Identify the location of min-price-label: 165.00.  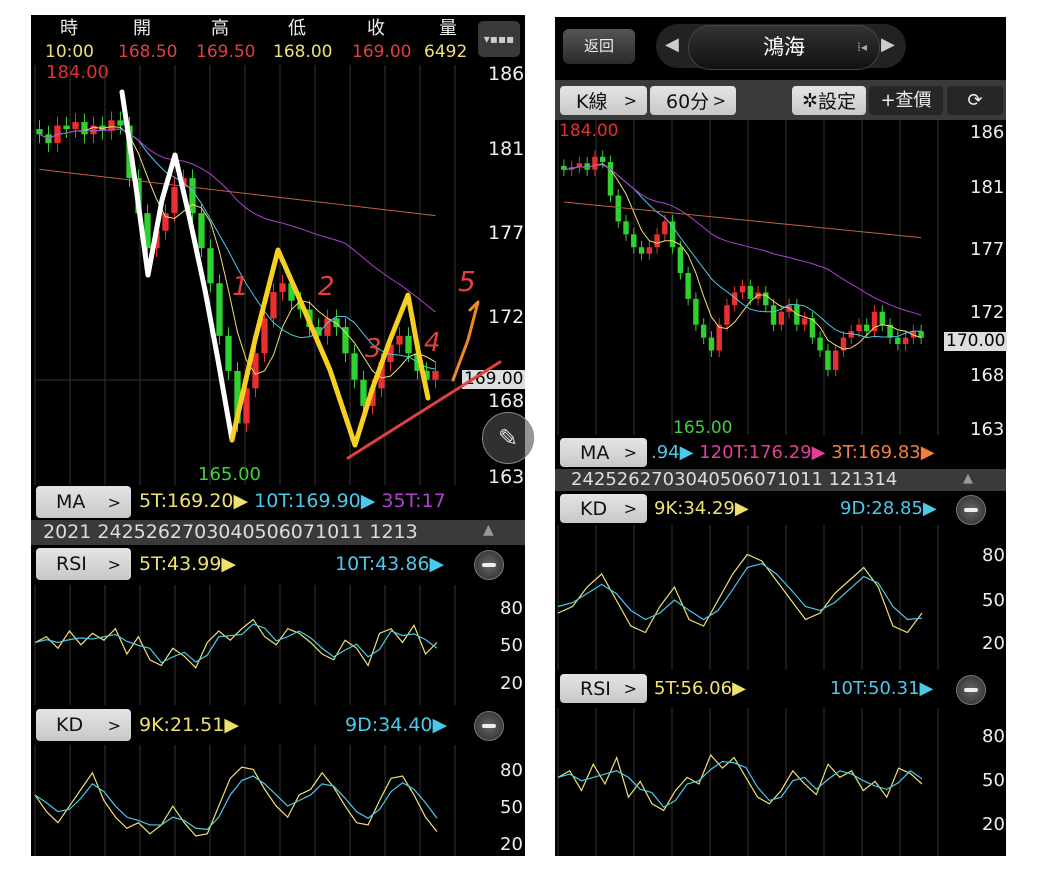
(229, 474).